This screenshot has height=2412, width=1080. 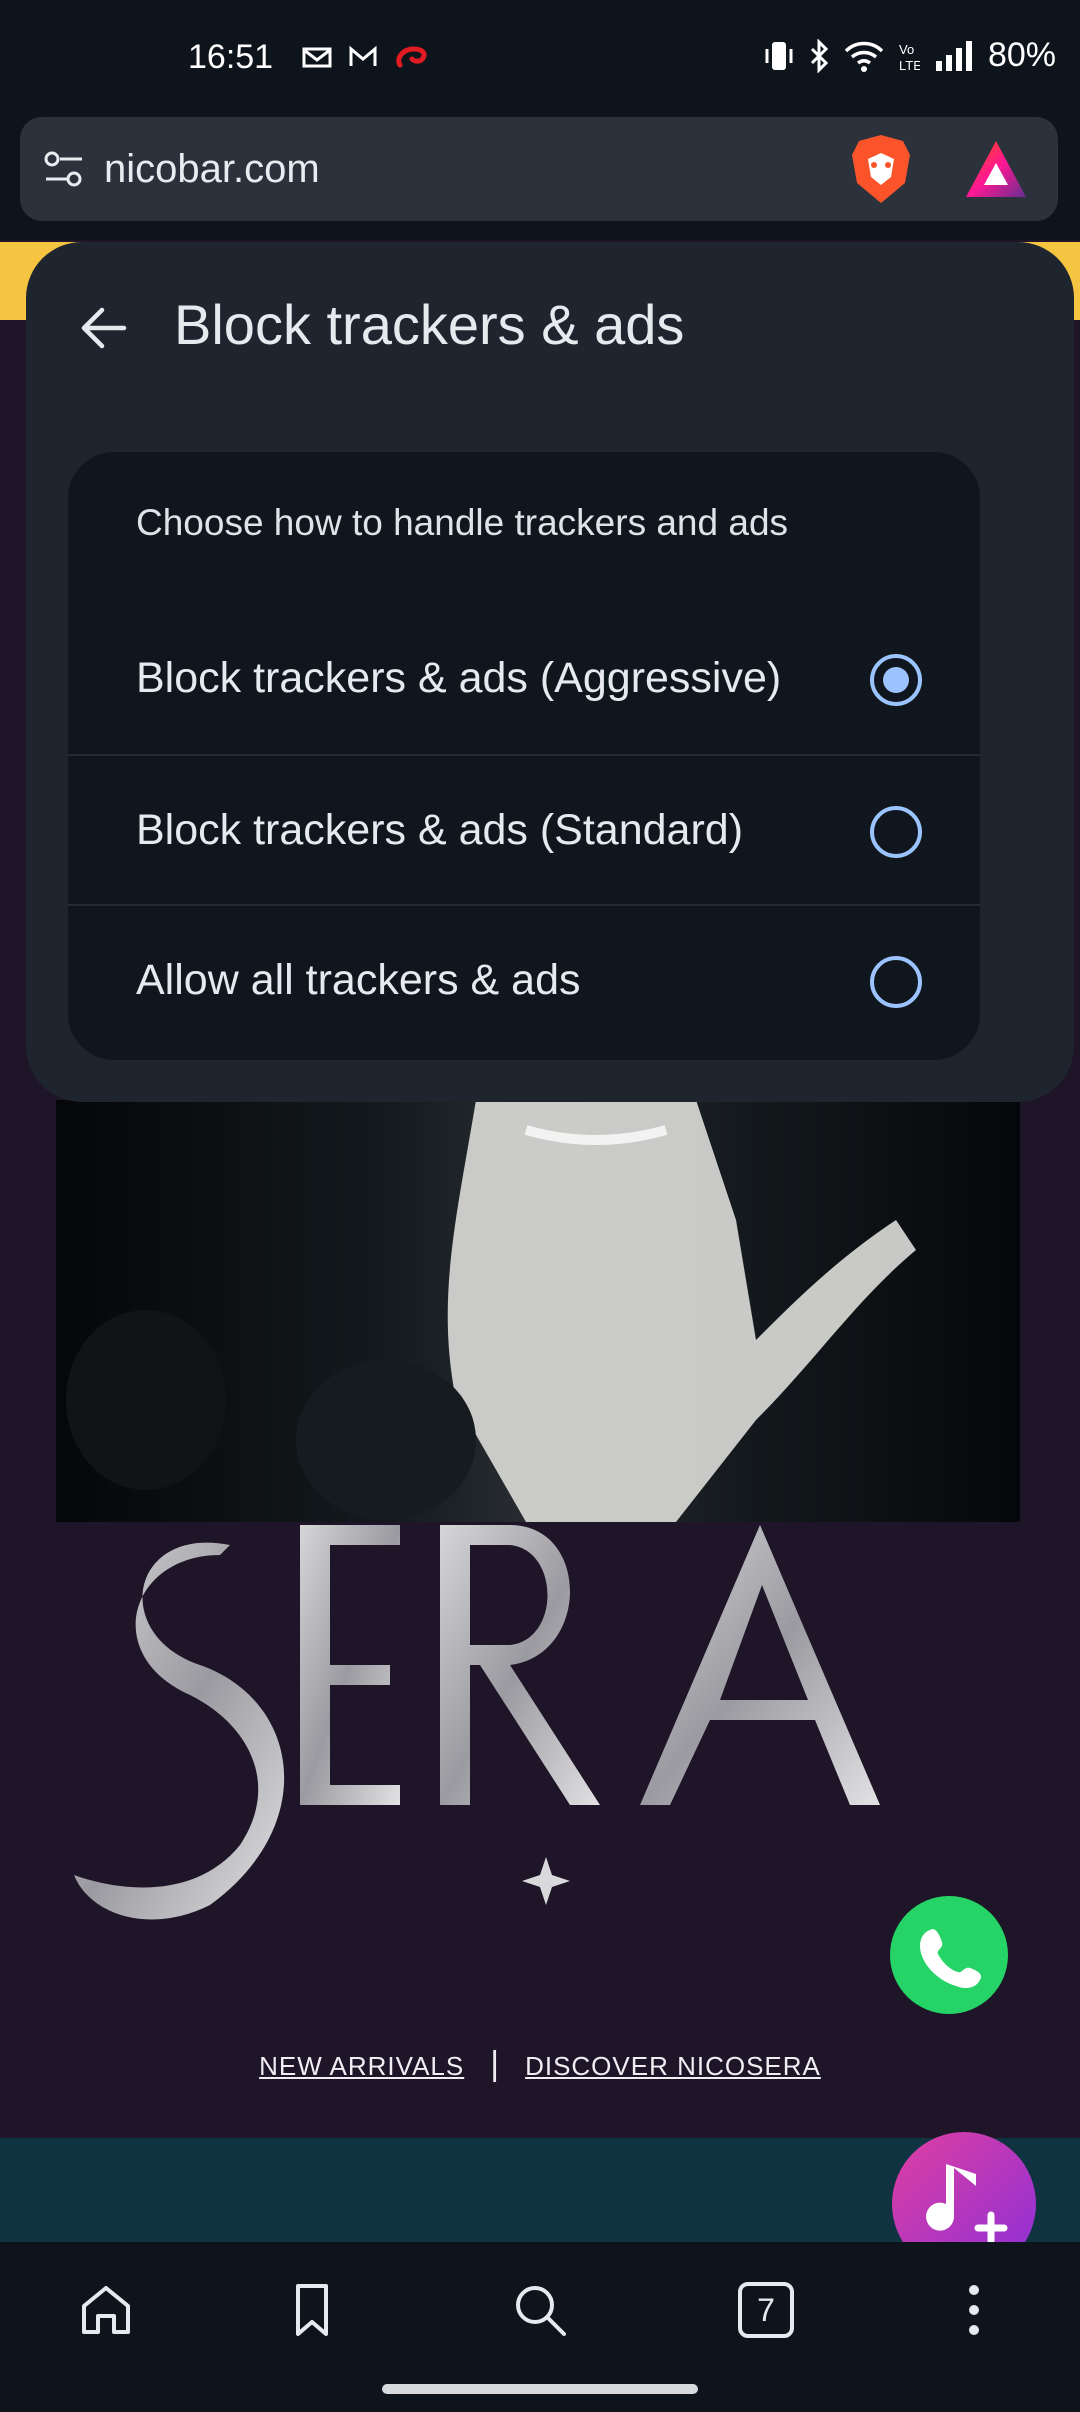 I want to click on battery-level: 80%, so click(x=1021, y=55).